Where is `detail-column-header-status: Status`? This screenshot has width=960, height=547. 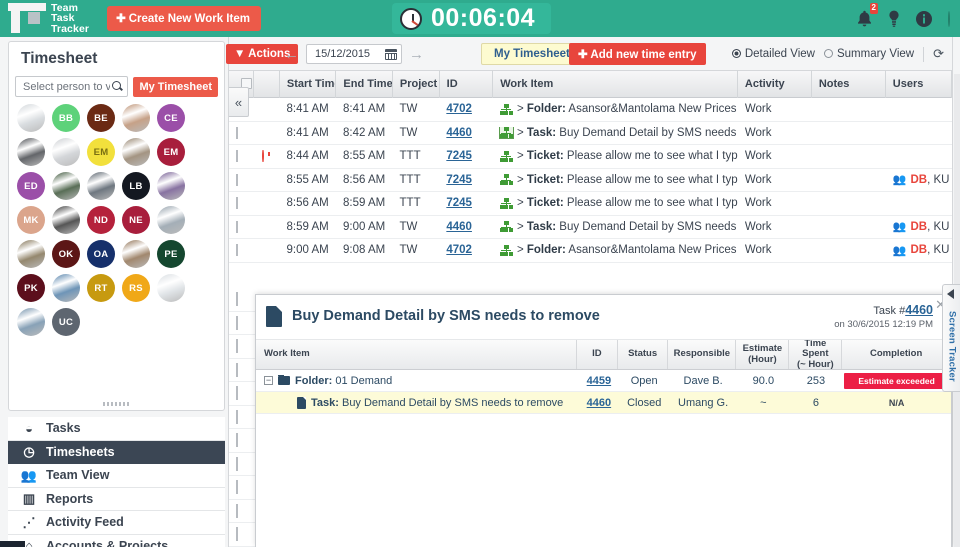 detail-column-header-status: Status is located at coordinates (643, 354).